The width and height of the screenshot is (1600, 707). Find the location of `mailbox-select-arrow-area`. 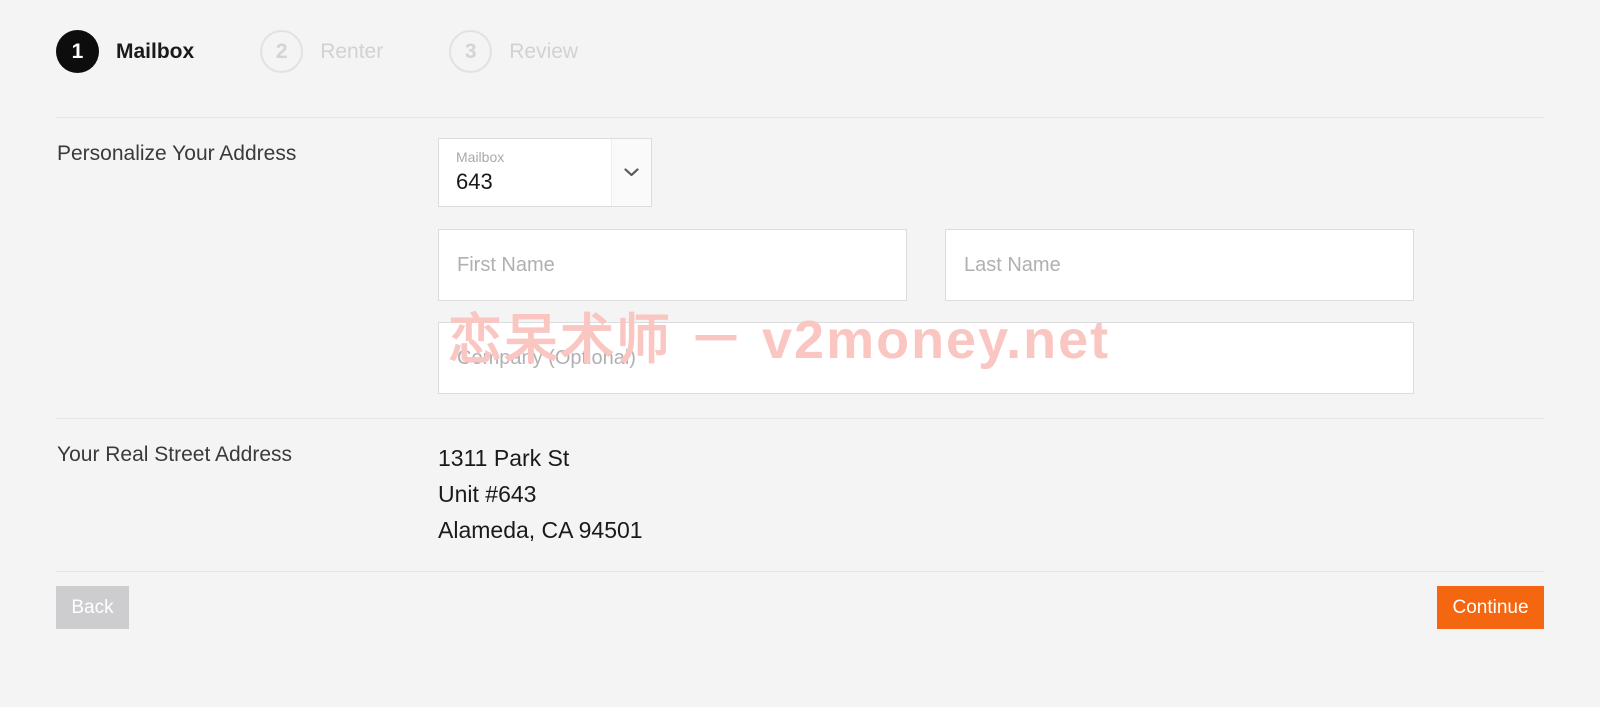

mailbox-select-arrow-area is located at coordinates (631, 172).